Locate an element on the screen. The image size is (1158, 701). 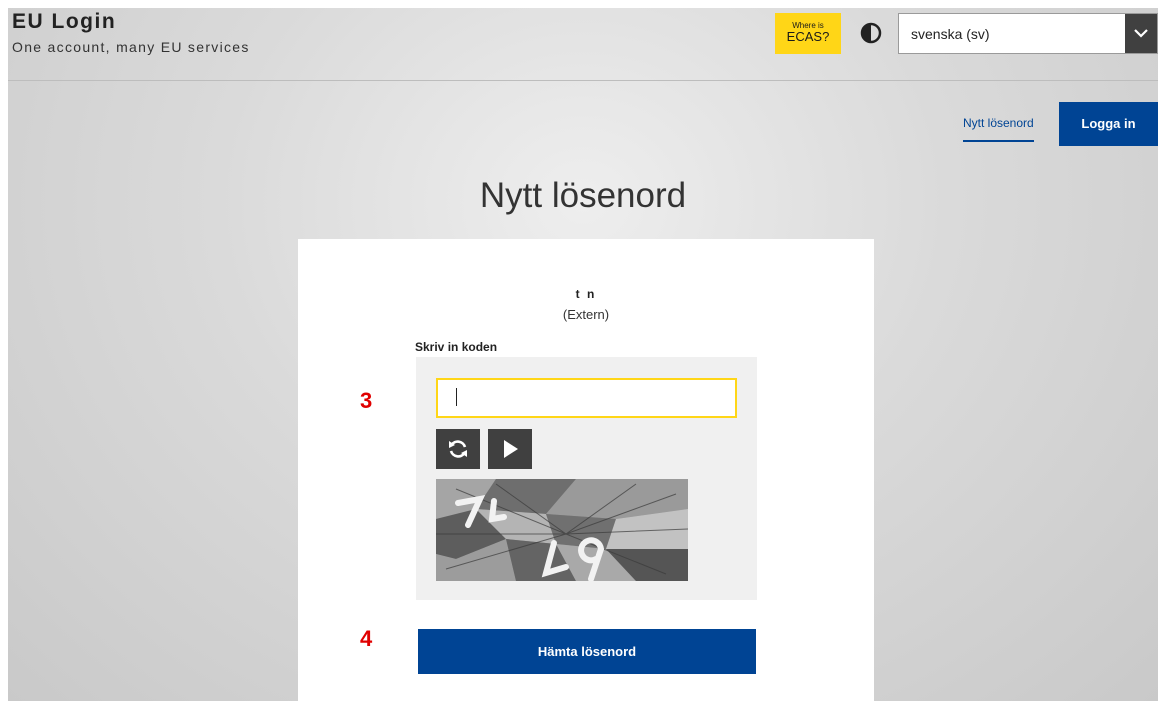
captcha-image is located at coordinates (562, 530).